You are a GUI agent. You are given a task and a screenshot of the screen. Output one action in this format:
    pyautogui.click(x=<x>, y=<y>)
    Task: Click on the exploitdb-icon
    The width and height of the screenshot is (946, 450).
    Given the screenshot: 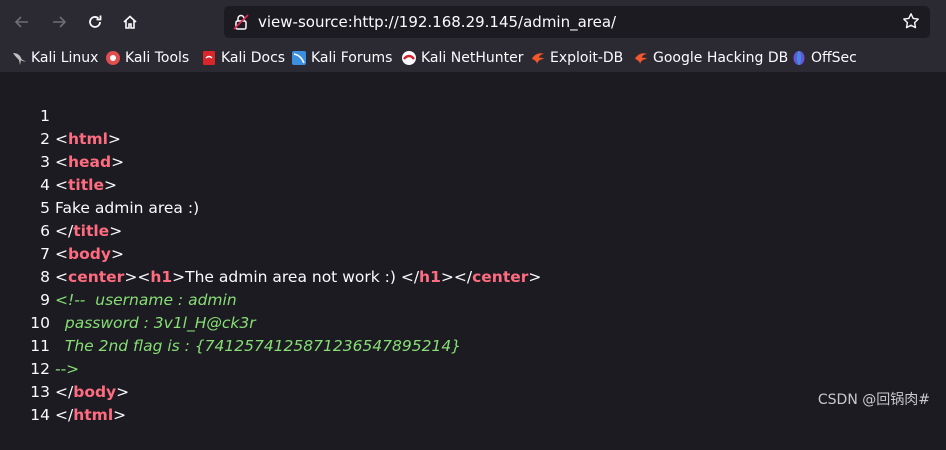 What is the action you would take?
    pyautogui.click(x=538, y=58)
    